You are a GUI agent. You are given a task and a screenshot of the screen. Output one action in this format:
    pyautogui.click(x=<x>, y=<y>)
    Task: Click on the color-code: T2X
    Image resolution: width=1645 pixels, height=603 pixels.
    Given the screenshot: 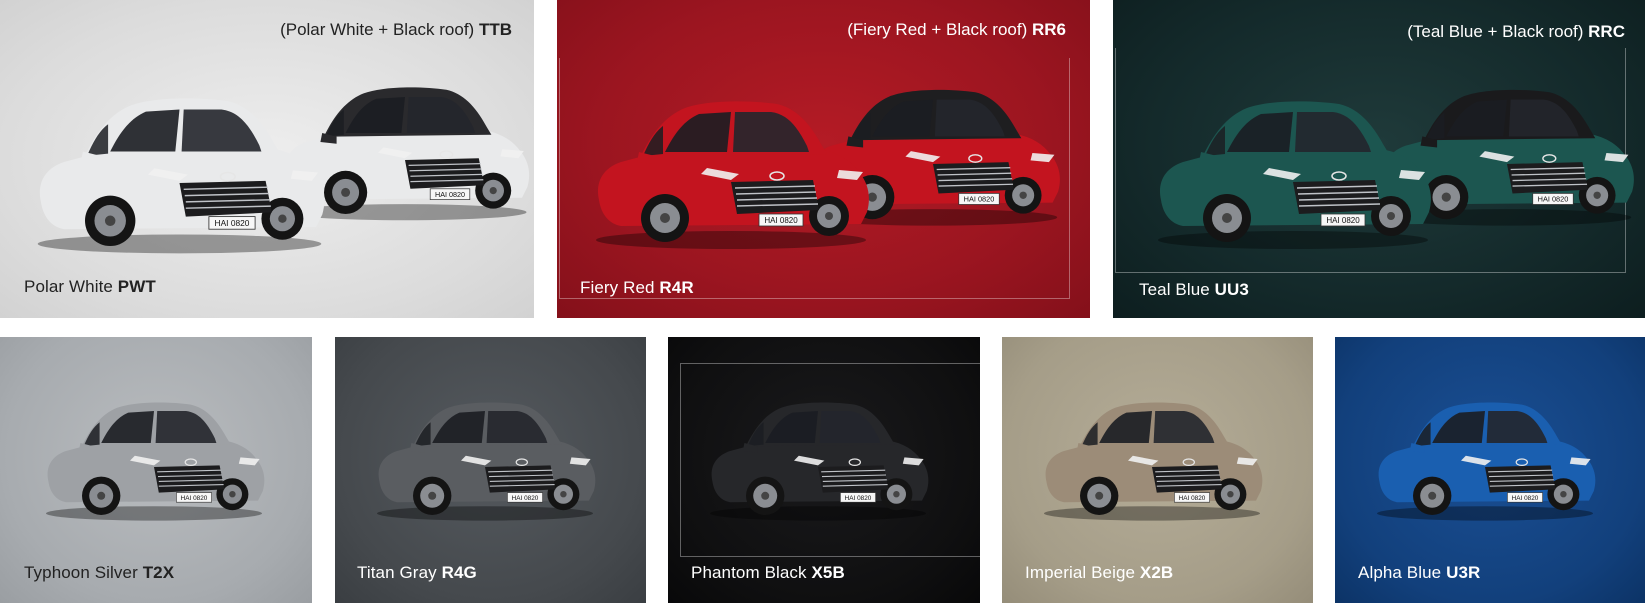 What is the action you would take?
    pyautogui.click(x=158, y=572)
    